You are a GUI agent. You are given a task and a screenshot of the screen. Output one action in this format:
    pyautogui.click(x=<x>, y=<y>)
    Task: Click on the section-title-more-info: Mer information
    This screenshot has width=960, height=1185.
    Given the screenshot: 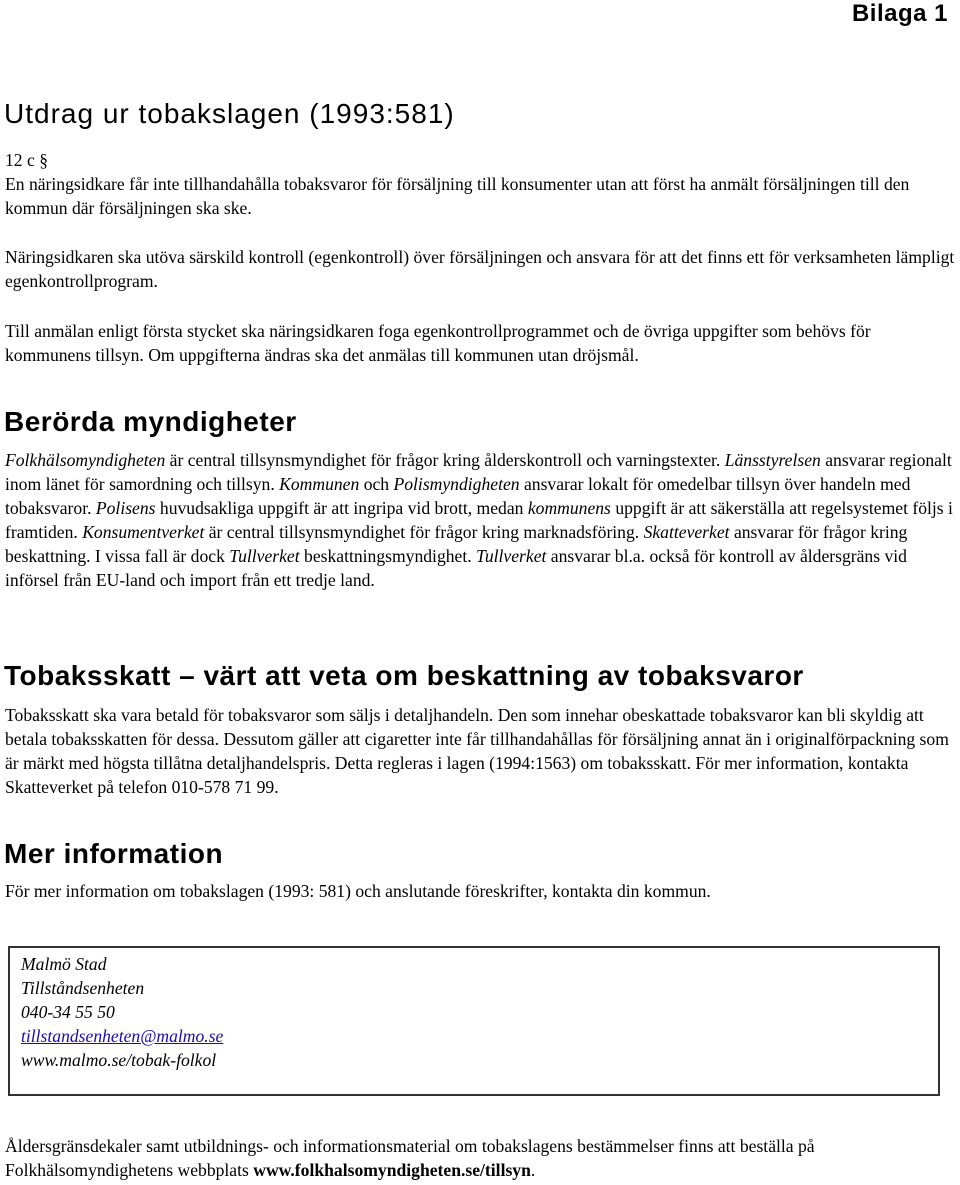 What is the action you would take?
    pyautogui.click(x=114, y=853)
    